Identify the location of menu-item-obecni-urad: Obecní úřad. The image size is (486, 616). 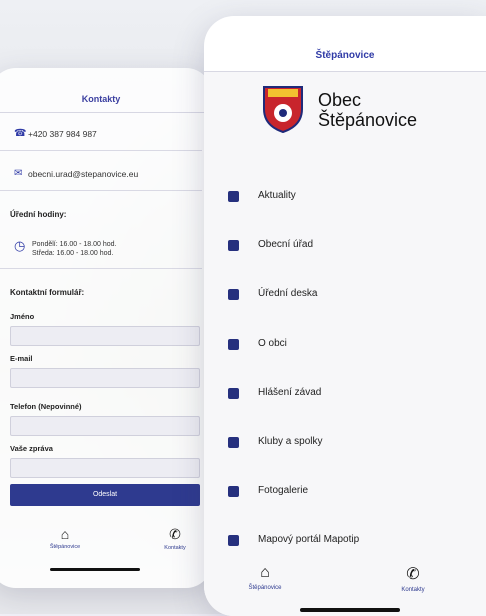
(345, 248).